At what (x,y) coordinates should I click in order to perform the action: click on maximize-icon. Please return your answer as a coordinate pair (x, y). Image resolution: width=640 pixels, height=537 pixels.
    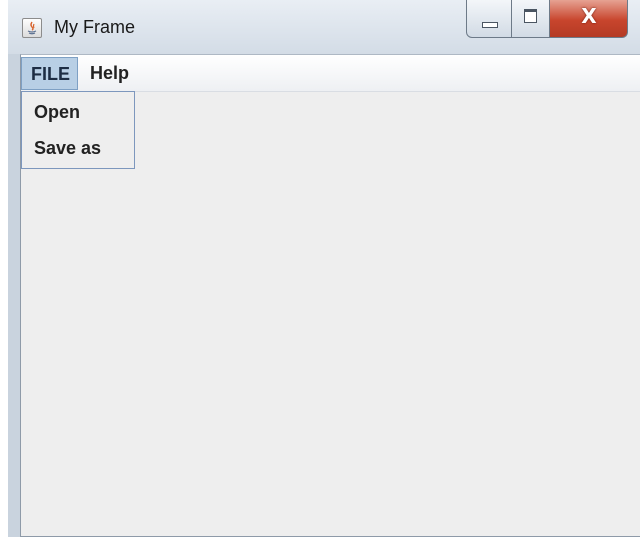
    Looking at the image, I should click on (530, 16).